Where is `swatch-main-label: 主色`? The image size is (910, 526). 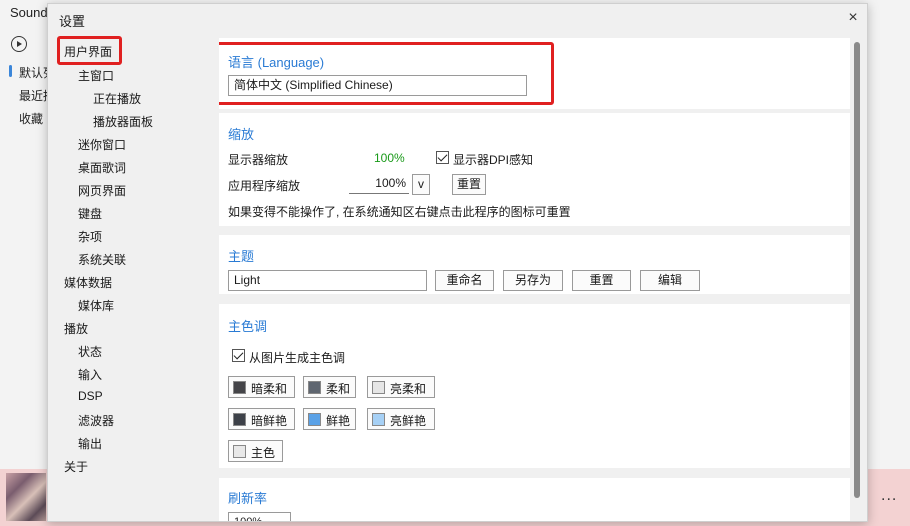 swatch-main-label: 主色 is located at coordinates (263, 453).